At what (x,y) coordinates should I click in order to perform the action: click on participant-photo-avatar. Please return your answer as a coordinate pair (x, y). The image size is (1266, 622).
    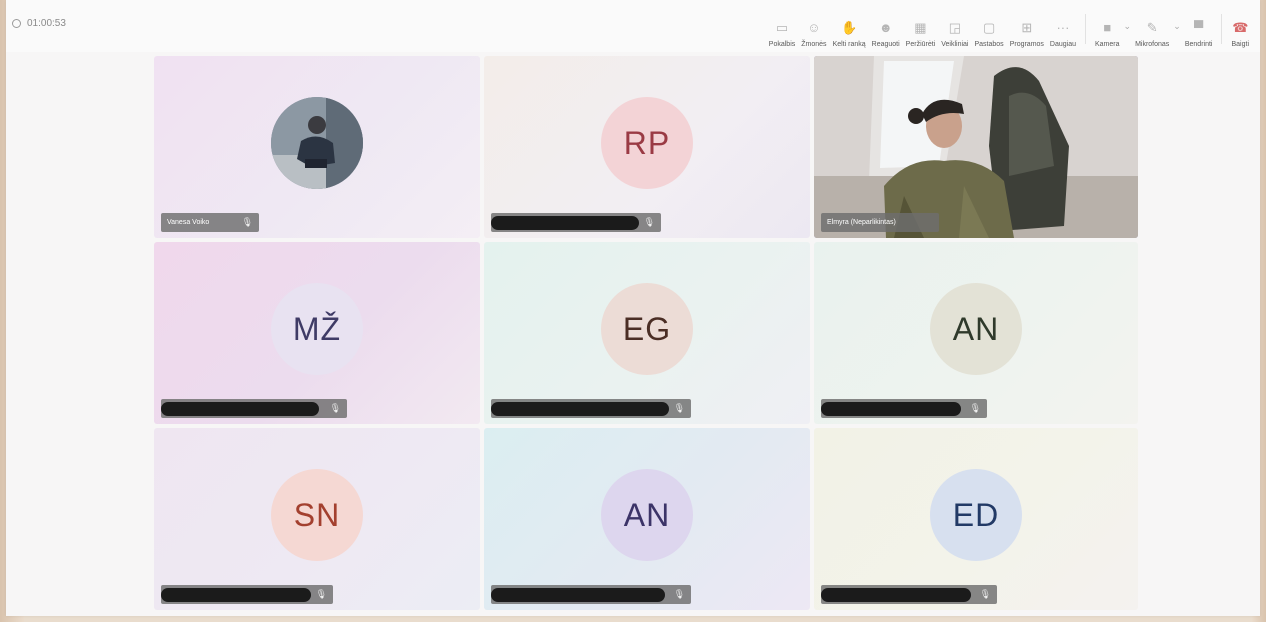
    Looking at the image, I should click on (317, 143).